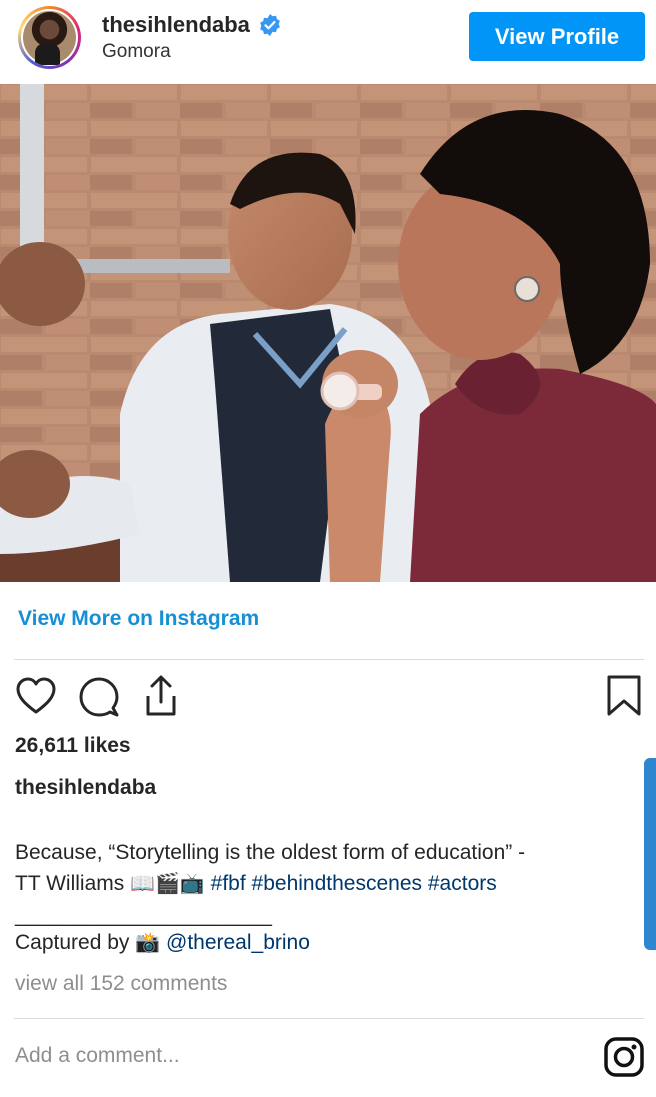  Describe the element at coordinates (161, 696) in the screenshot. I see `share-icon` at that location.